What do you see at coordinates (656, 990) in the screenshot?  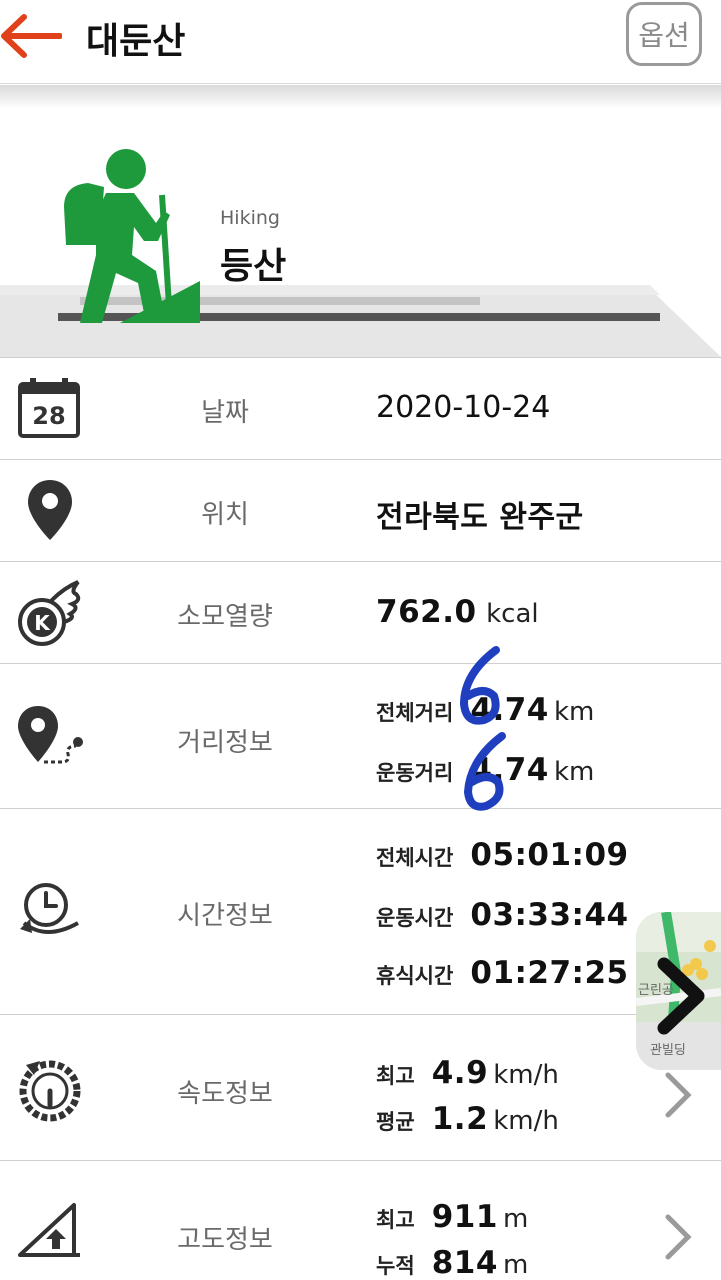 I see `map-text-park: 근린공` at bounding box center [656, 990].